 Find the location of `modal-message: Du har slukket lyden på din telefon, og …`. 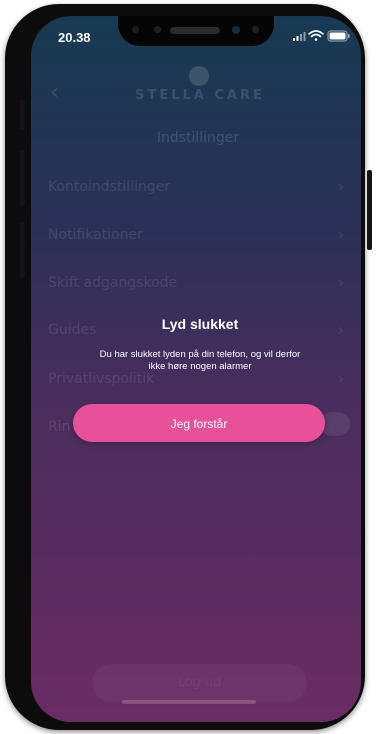

modal-message: Du har slukket lyden på din telefon, og … is located at coordinates (200, 361).